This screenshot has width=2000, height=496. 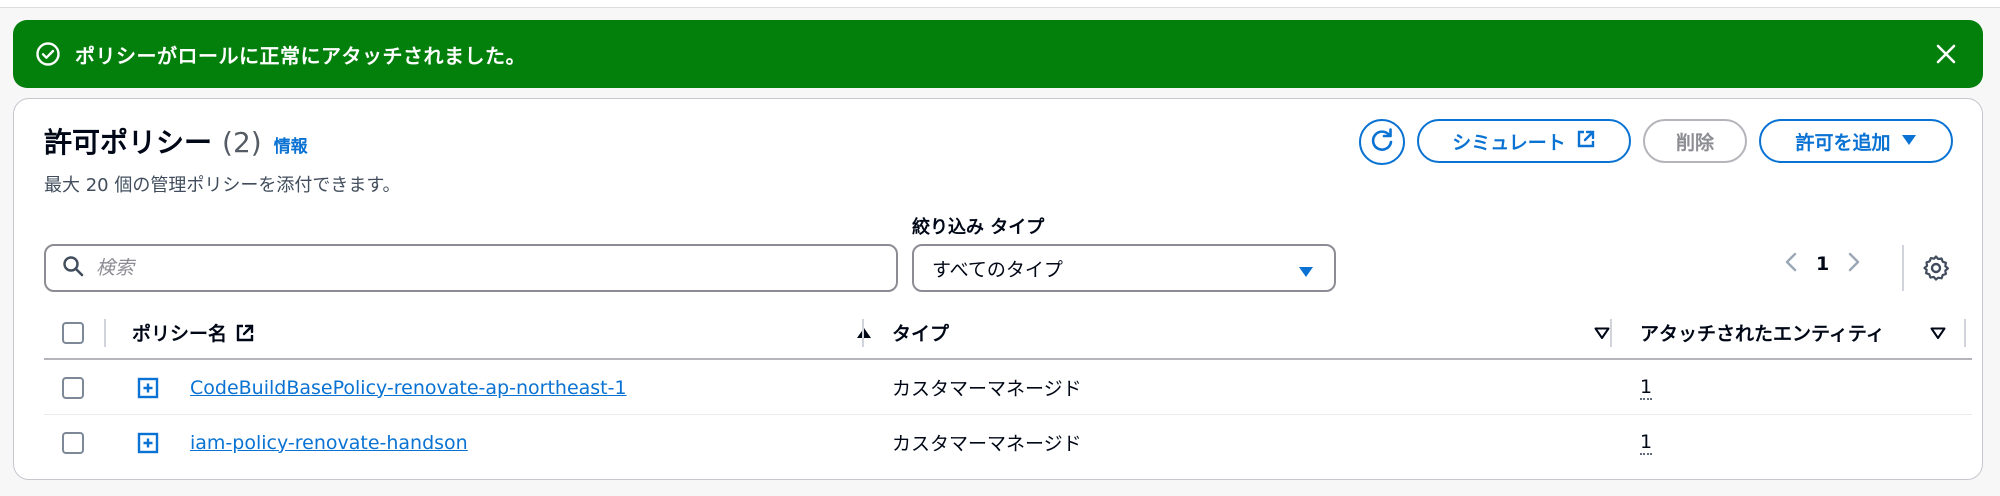 I want to click on type-filter-value: すべてのタイプ, so click(x=997, y=269).